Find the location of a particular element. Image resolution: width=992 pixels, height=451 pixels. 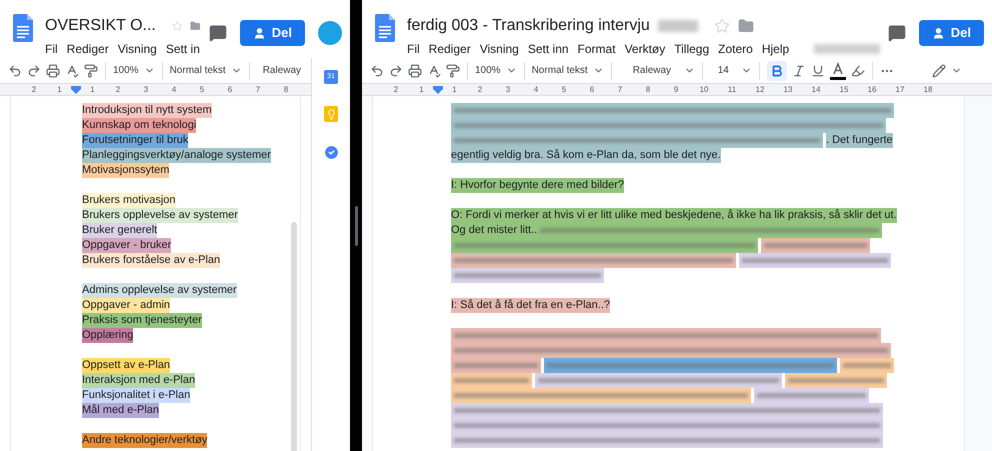

transcript-text: I: Hvorfor begynte dere med bilder? is located at coordinates (537, 185).